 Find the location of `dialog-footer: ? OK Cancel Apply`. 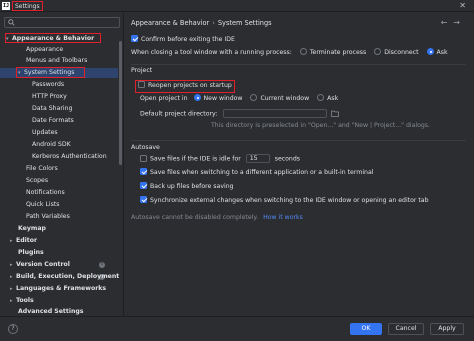

dialog-footer: ? OK Cancel Apply is located at coordinates (237, 328).